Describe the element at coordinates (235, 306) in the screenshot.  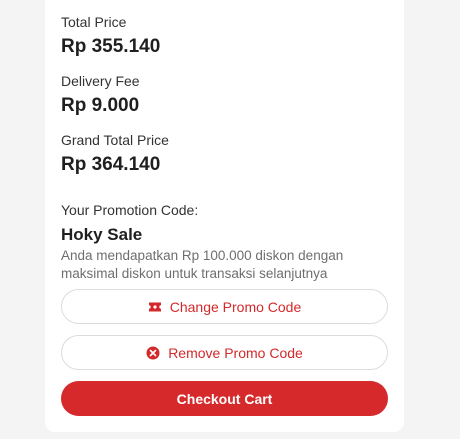
I see `change-promo-label: Change Promo Code` at that location.